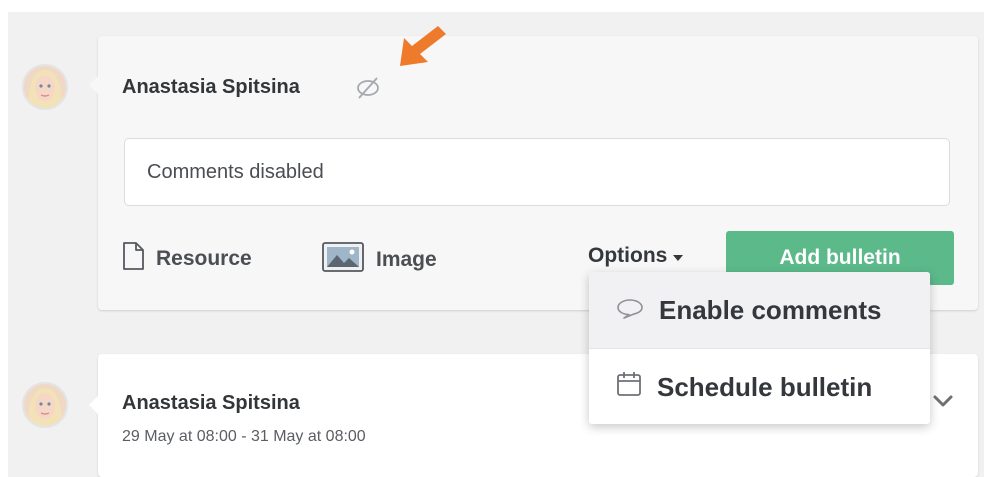 The height and width of the screenshot is (477, 984). I want to click on options-label: Options, so click(628, 255).